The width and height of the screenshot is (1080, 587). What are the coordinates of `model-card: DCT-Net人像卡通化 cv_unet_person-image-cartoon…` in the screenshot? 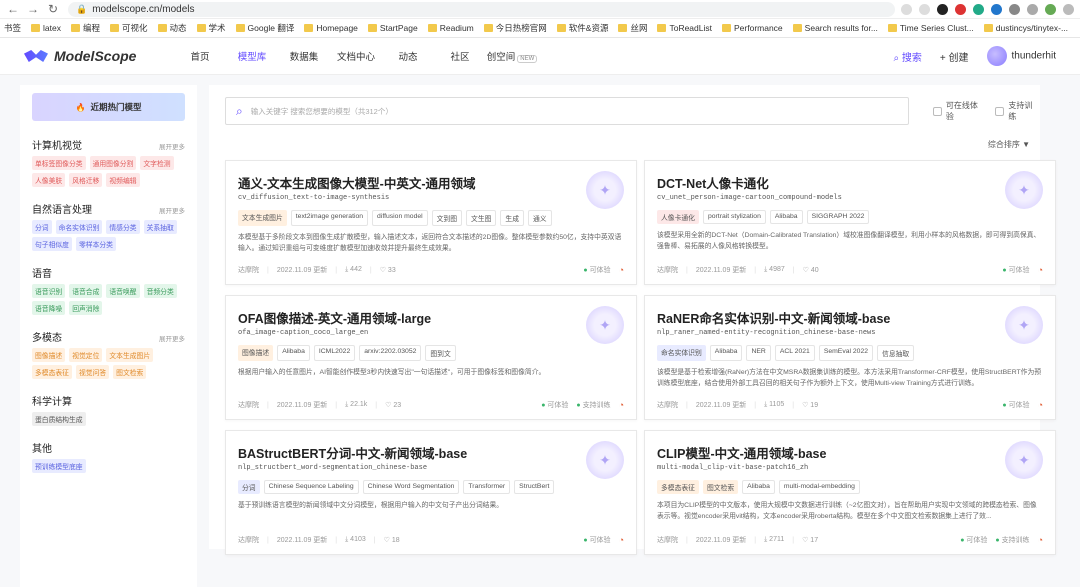 It's located at (850, 222).